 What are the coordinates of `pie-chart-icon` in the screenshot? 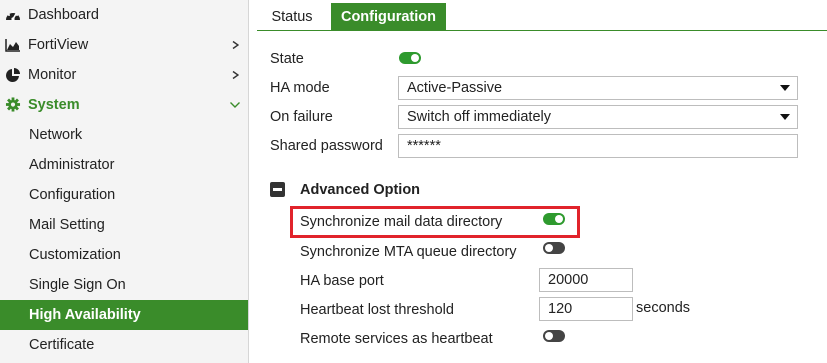 It's located at (13, 75).